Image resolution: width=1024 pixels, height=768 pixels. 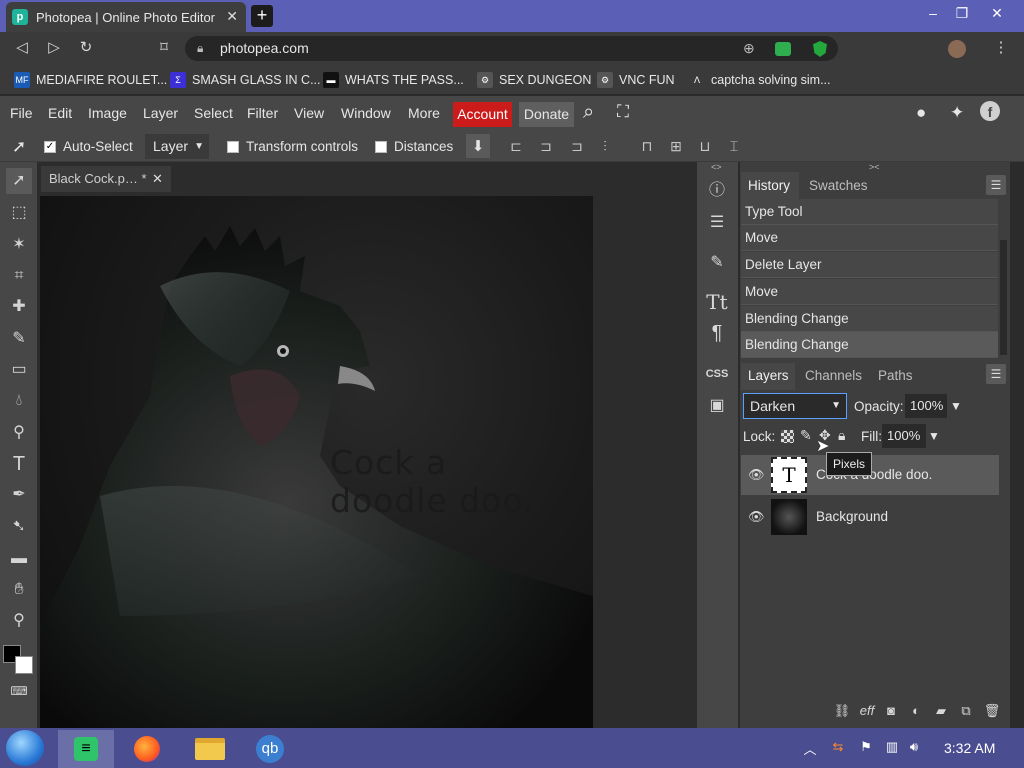 What do you see at coordinates (210, 749) in the screenshot?
I see `taskbar-file-explorer` at bounding box center [210, 749].